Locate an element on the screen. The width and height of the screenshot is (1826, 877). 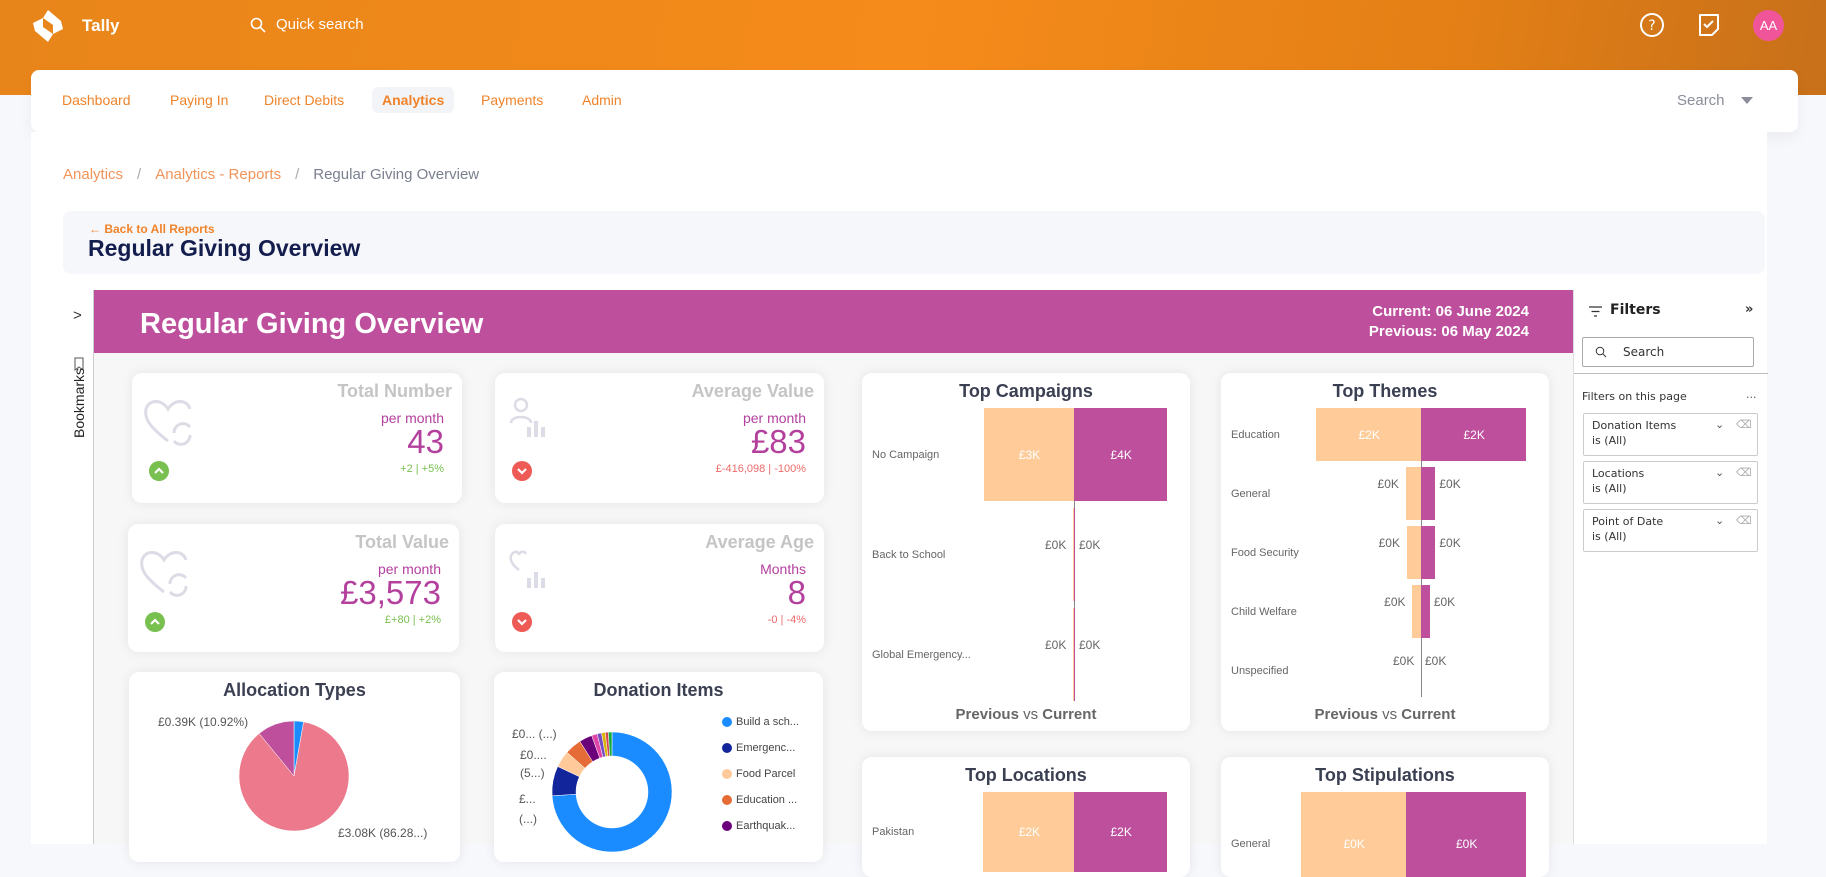
top-stipulations-chart: Top Stipulations General £0K £0K is located at coordinates (1385, 817).